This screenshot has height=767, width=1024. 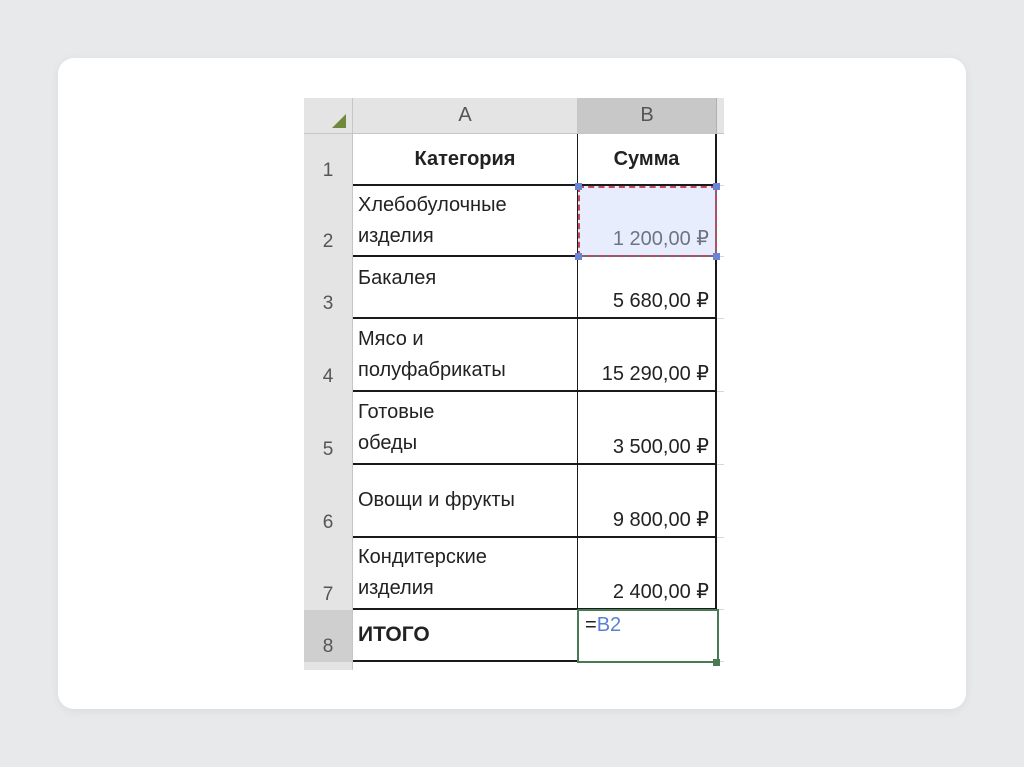 What do you see at coordinates (660, 520) in the screenshot?
I see `amount-value: 9 800,00 ₽` at bounding box center [660, 520].